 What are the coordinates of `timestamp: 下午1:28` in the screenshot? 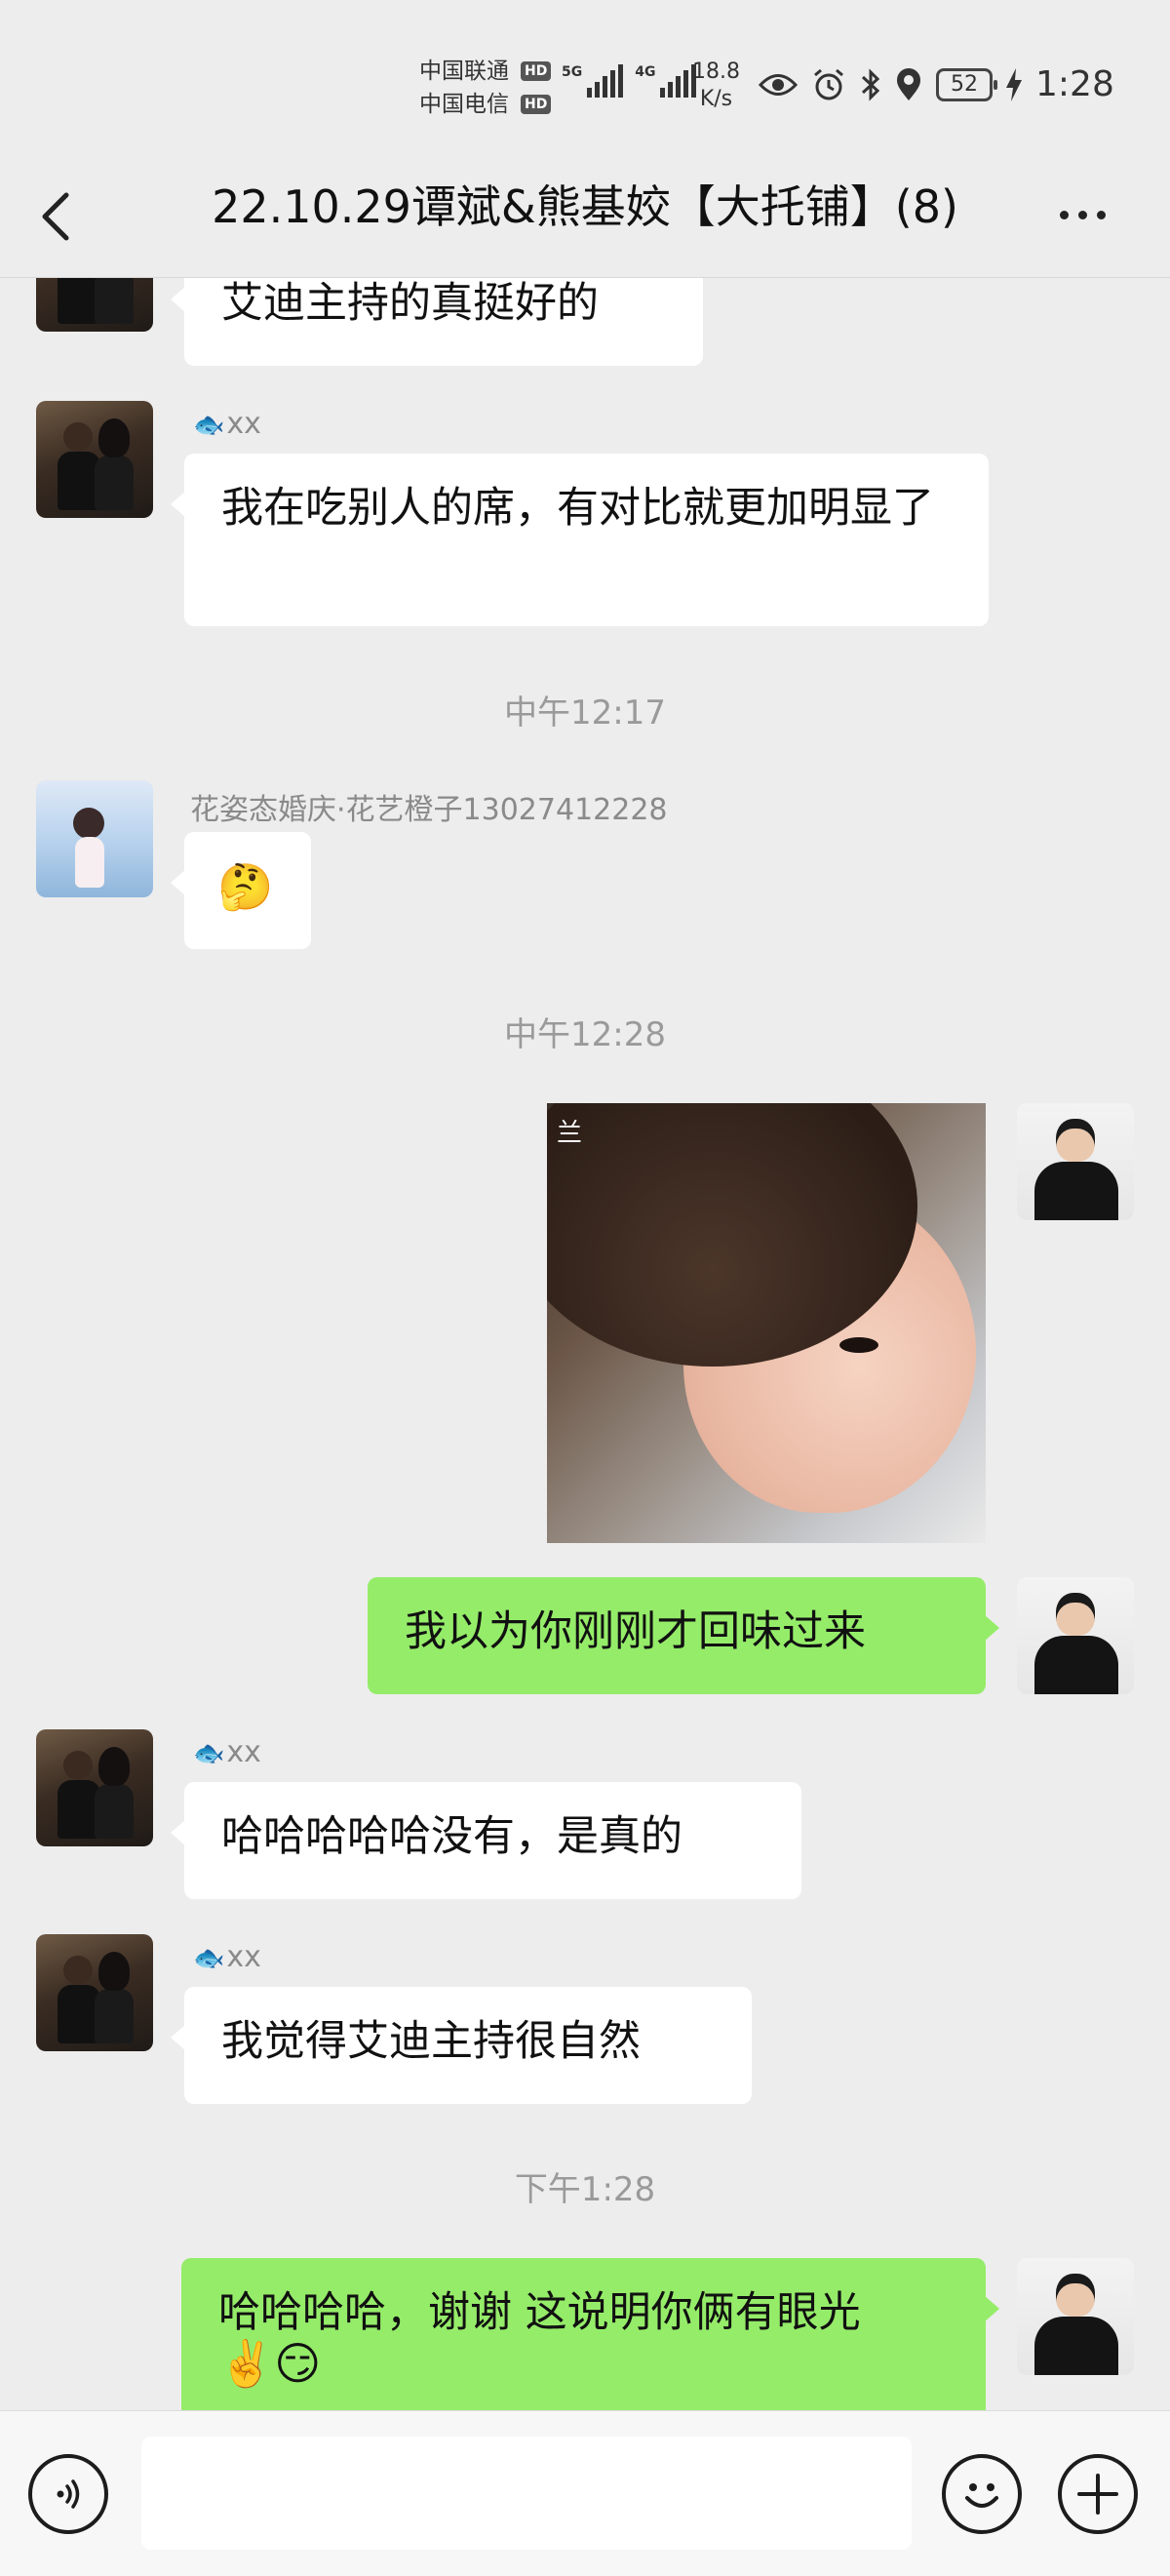 It's located at (585, 2189).